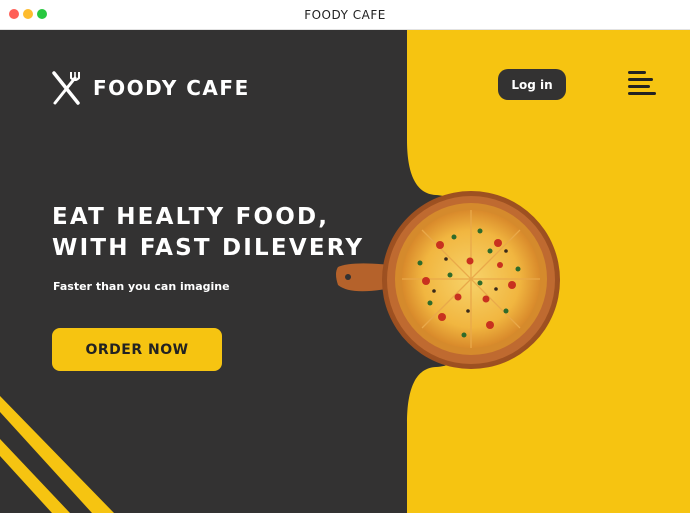 The height and width of the screenshot is (513, 690). I want to click on window-title: FOODY CAFE, so click(345, 15).